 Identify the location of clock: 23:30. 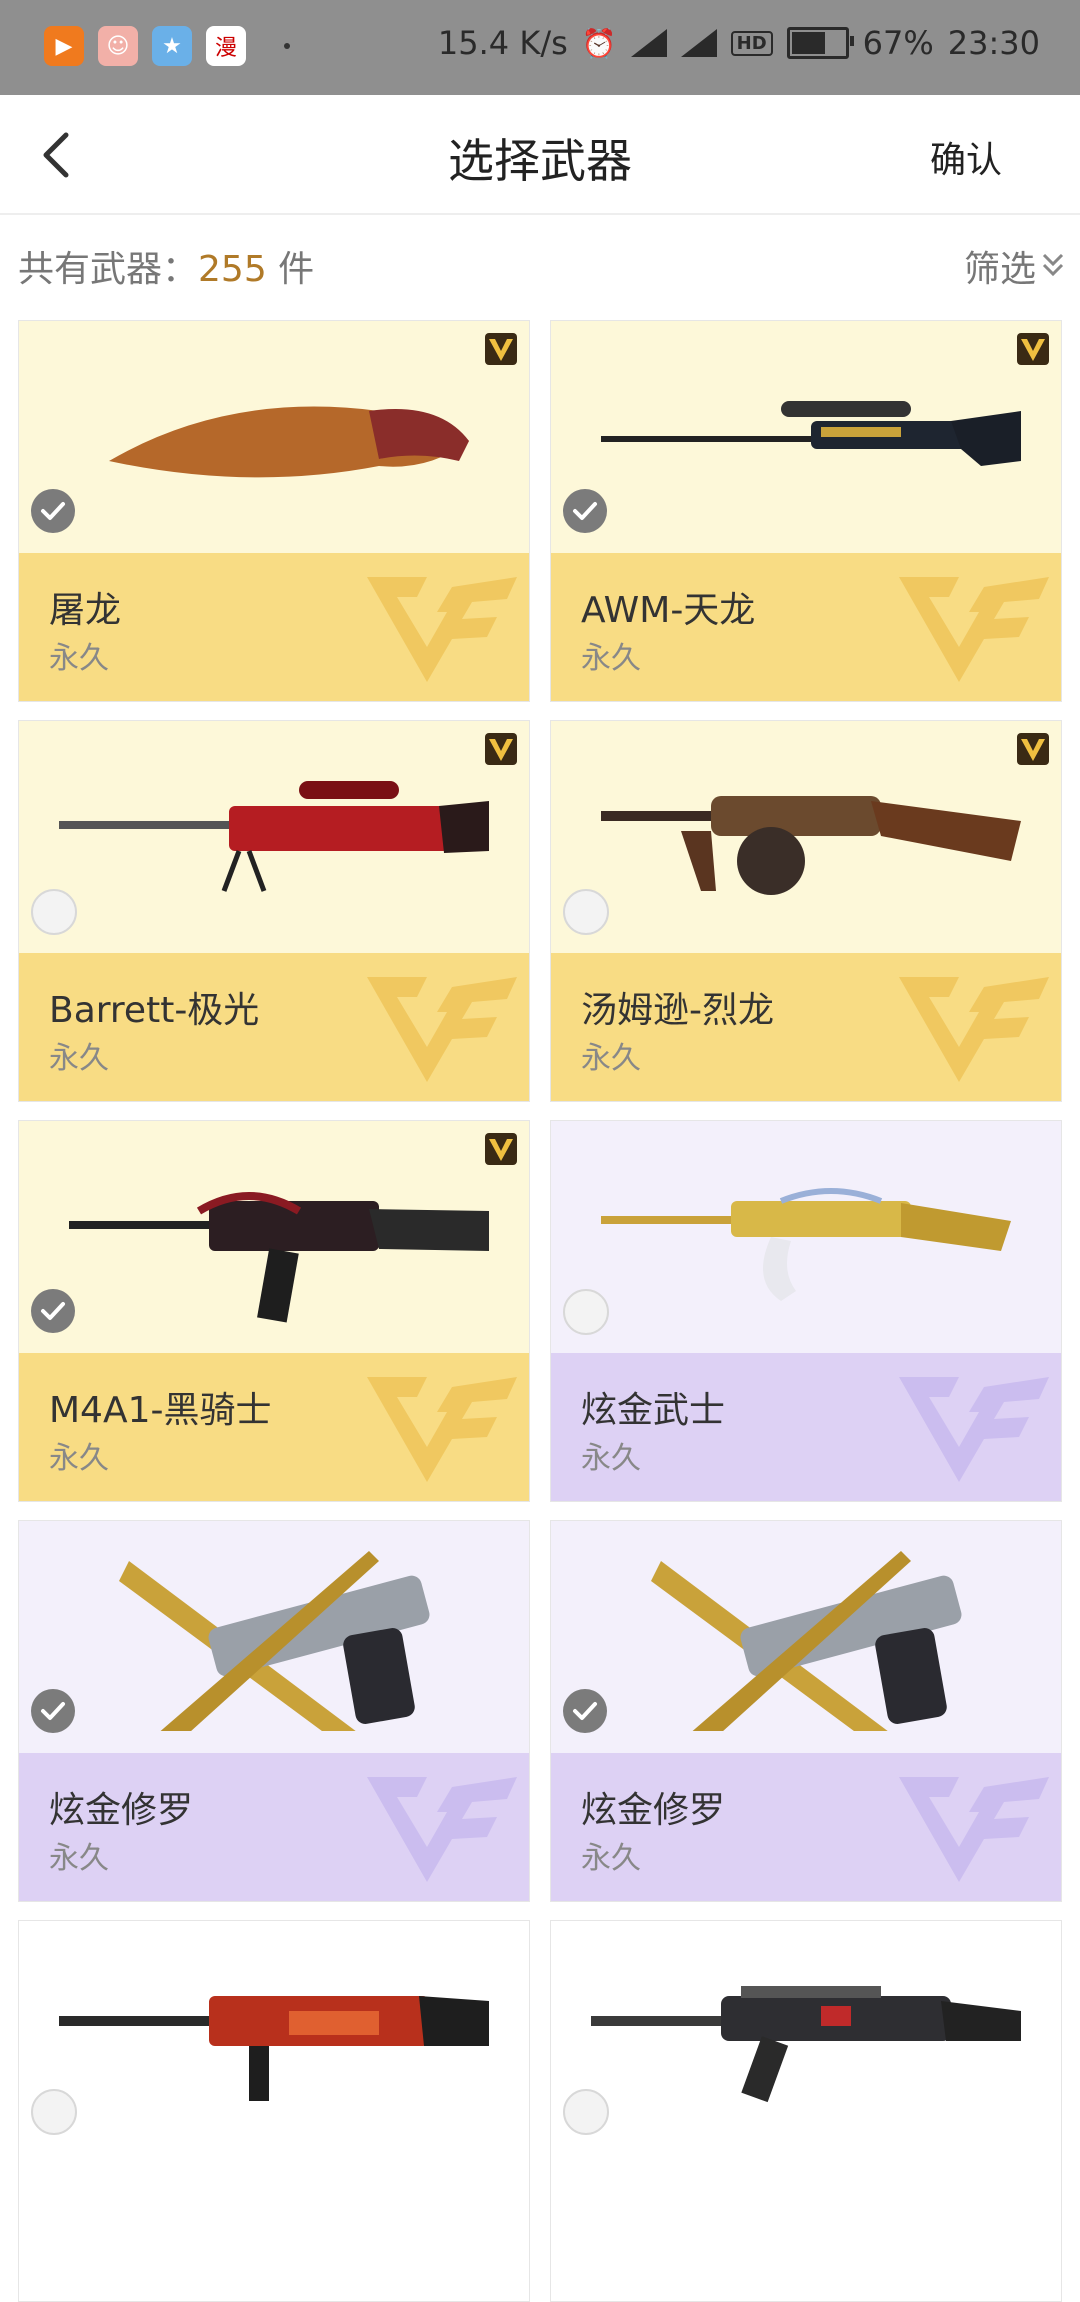
(993, 43).